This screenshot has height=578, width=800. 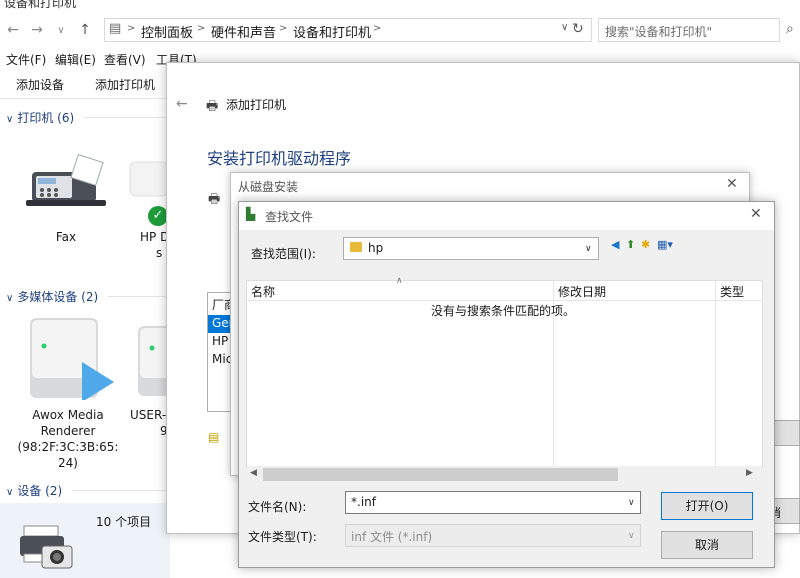 I want to click on group-header-devices: ∨ 设备 (2), so click(x=34, y=490).